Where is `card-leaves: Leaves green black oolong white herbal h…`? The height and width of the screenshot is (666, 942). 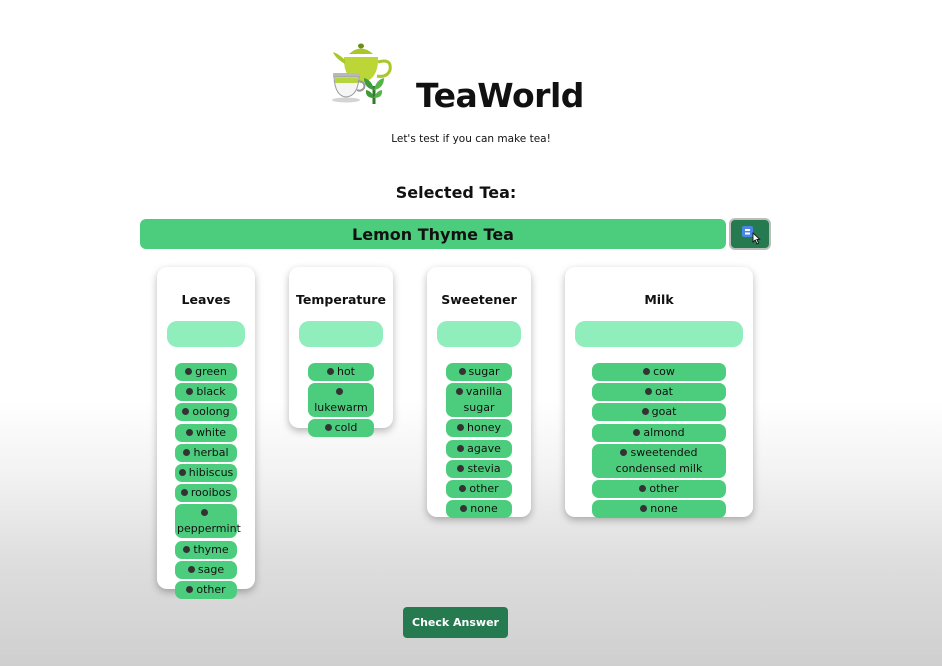 card-leaves: Leaves green black oolong white herbal h… is located at coordinates (206, 433).